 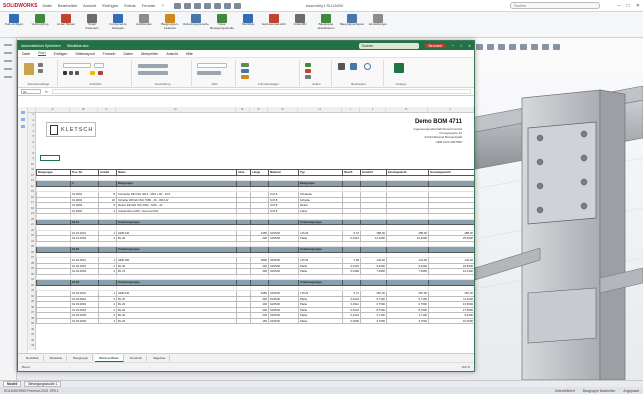 What do you see at coordinates (128, 54) in the screenshot?
I see `tab-data: Daten` at bounding box center [128, 54].